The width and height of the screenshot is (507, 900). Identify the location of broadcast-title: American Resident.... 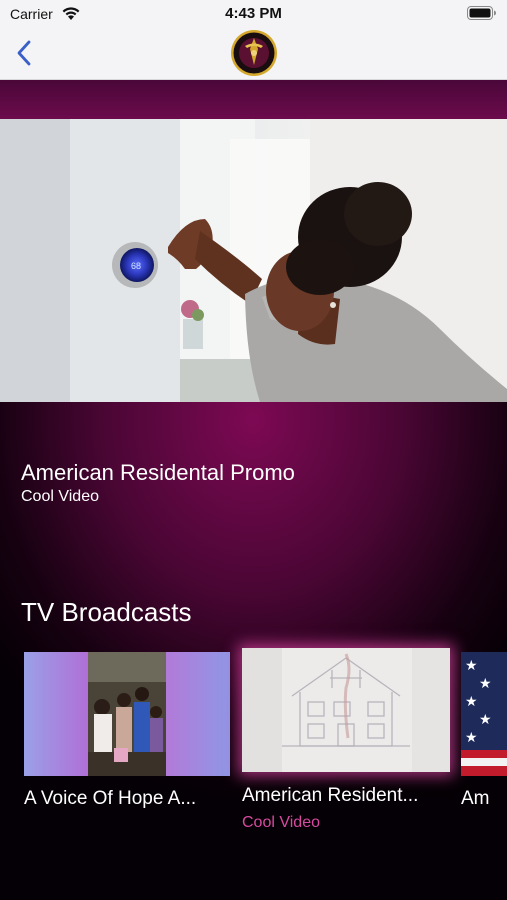
(330, 795).